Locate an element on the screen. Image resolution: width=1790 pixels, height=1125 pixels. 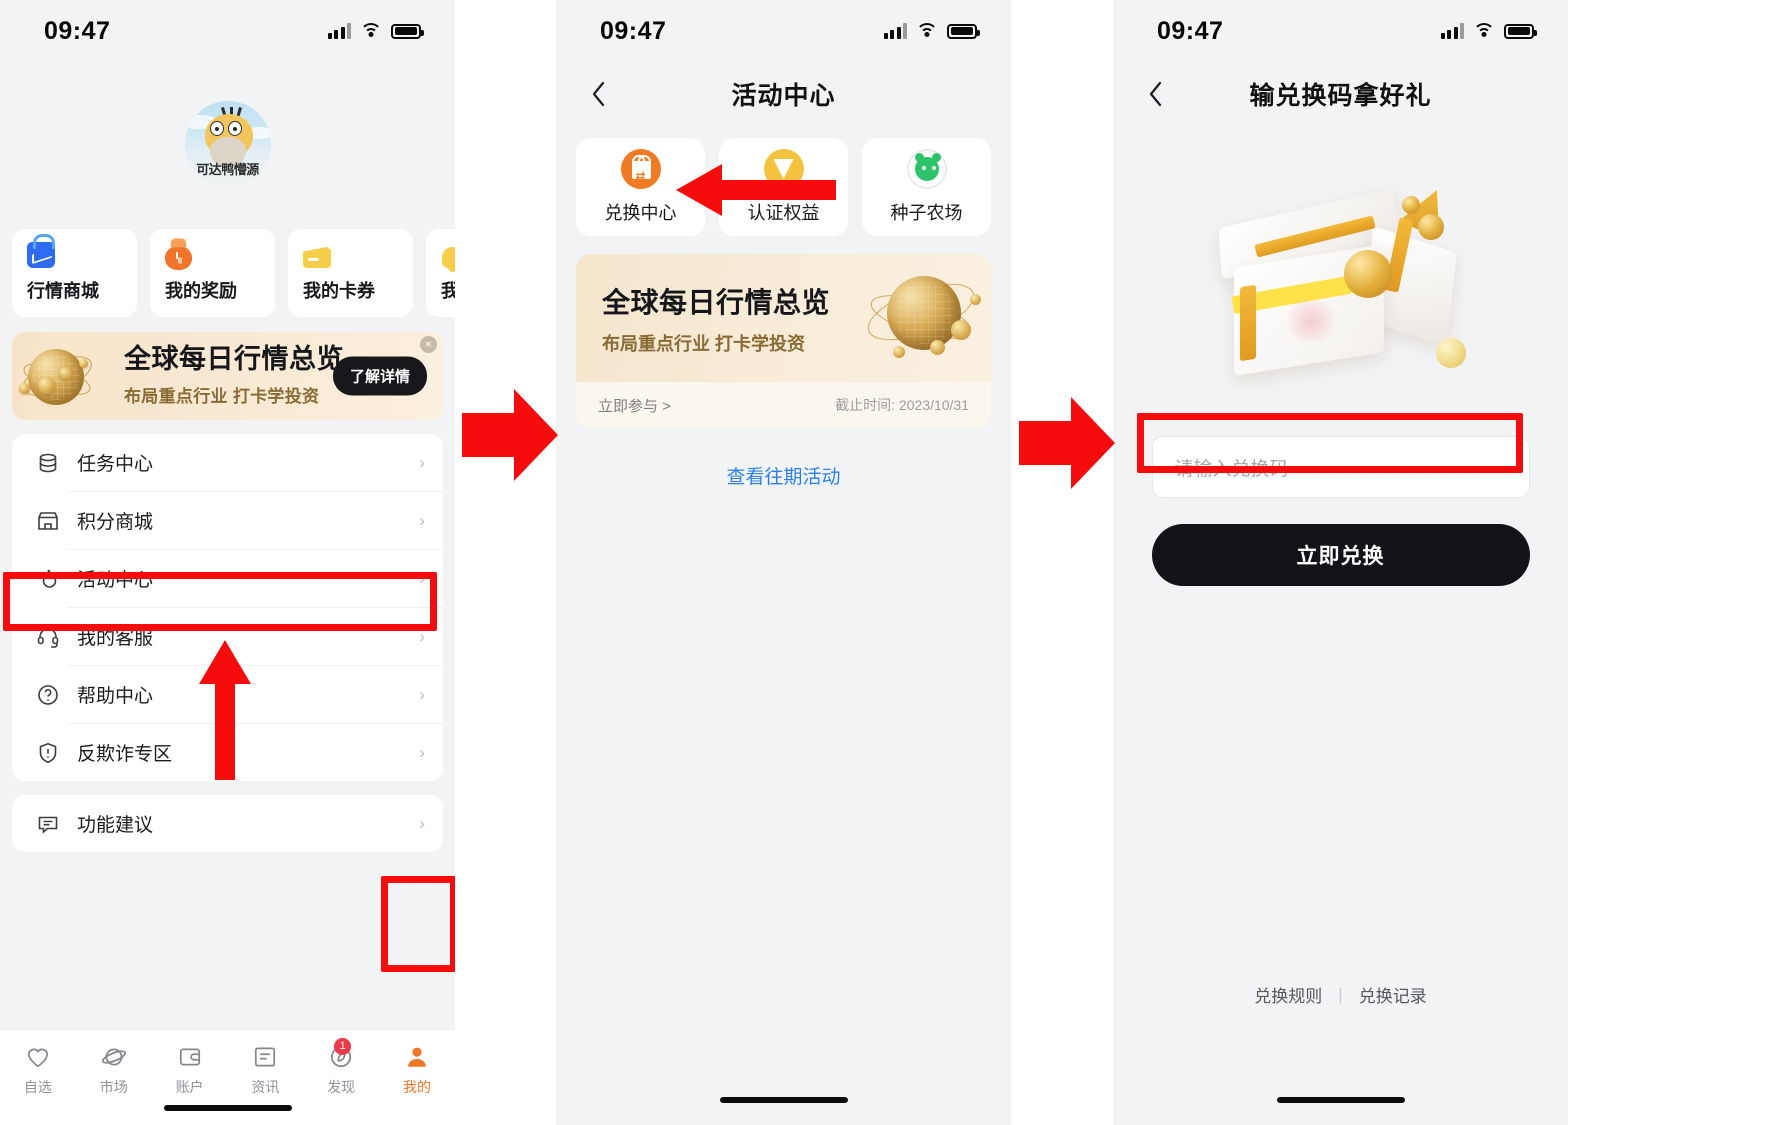
card-seed-farm: 种子农场 is located at coordinates (926, 187).